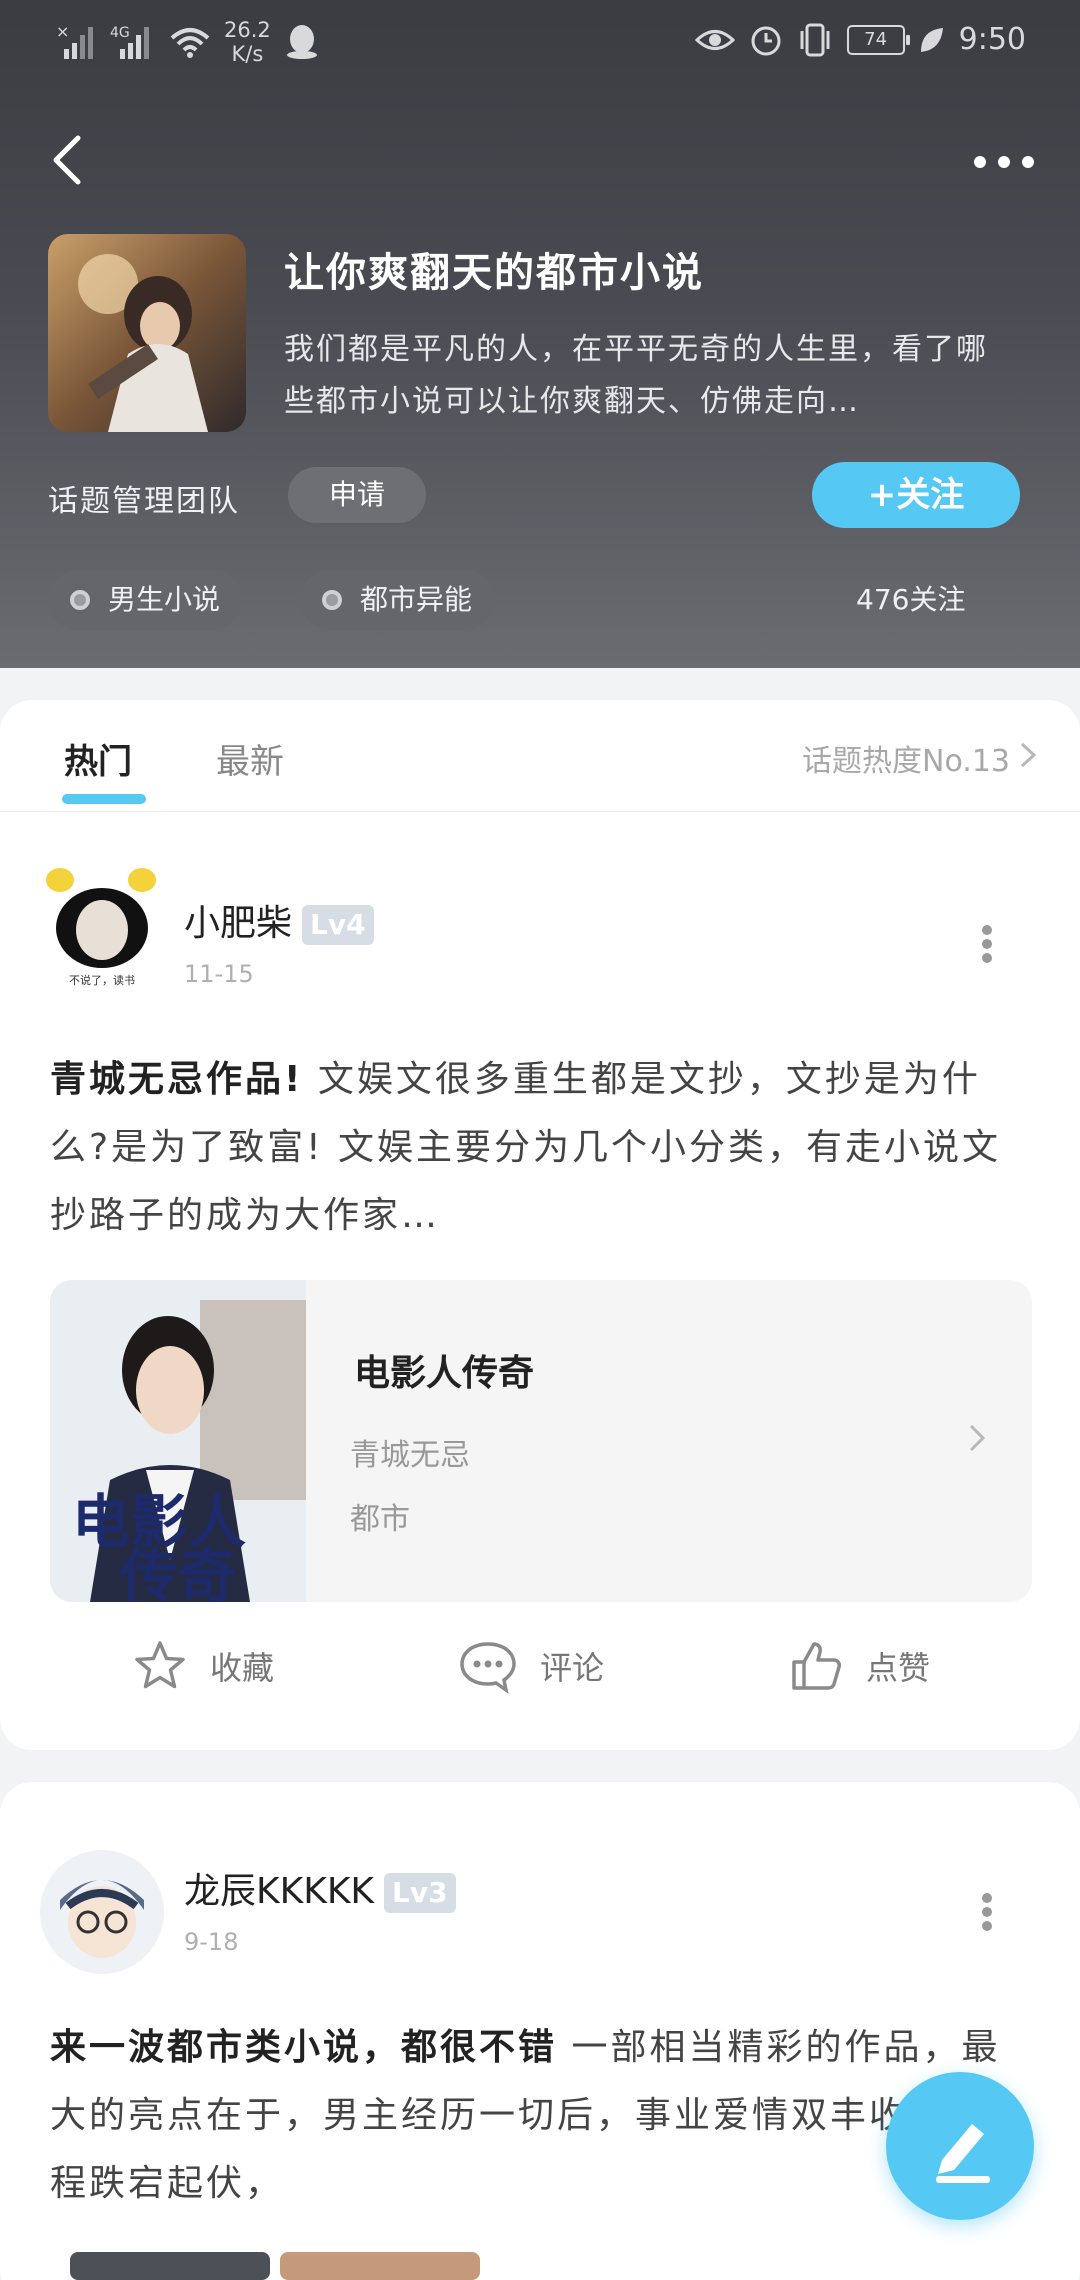 The image size is (1080, 2280). I want to click on apply-button: 申请, so click(357, 495).